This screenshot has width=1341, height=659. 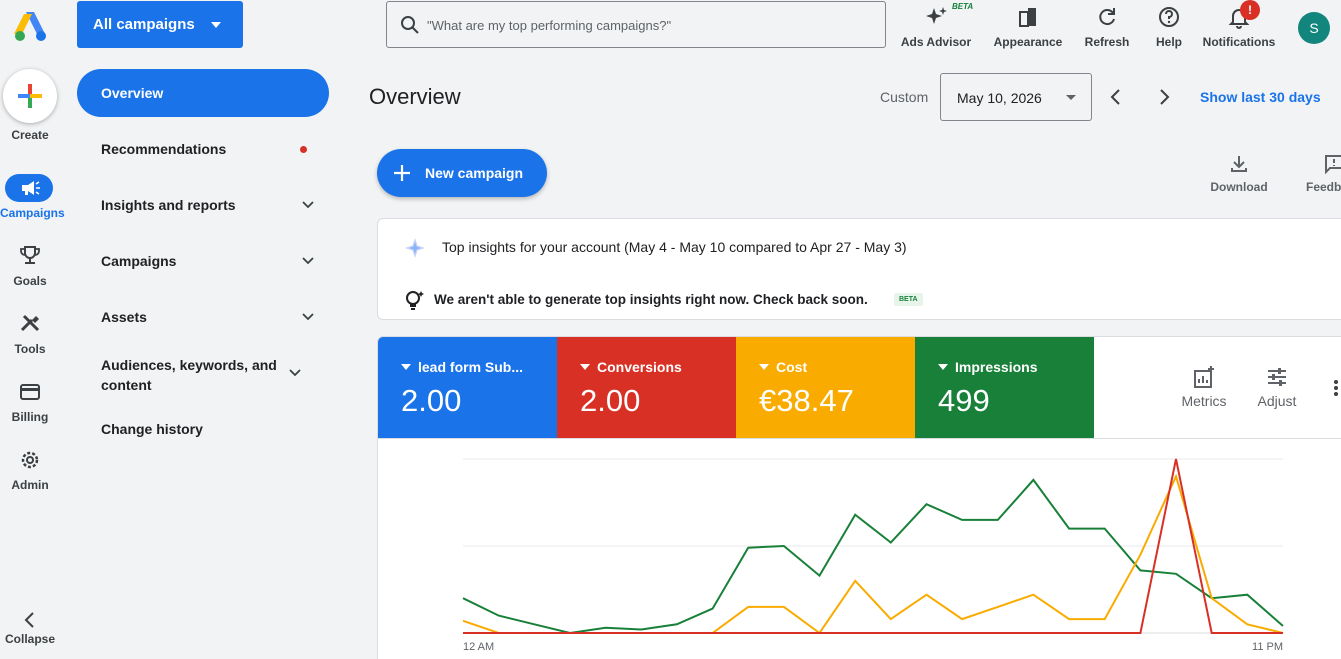 I want to click on nav-item-overview: Overview, so click(x=203, y=93).